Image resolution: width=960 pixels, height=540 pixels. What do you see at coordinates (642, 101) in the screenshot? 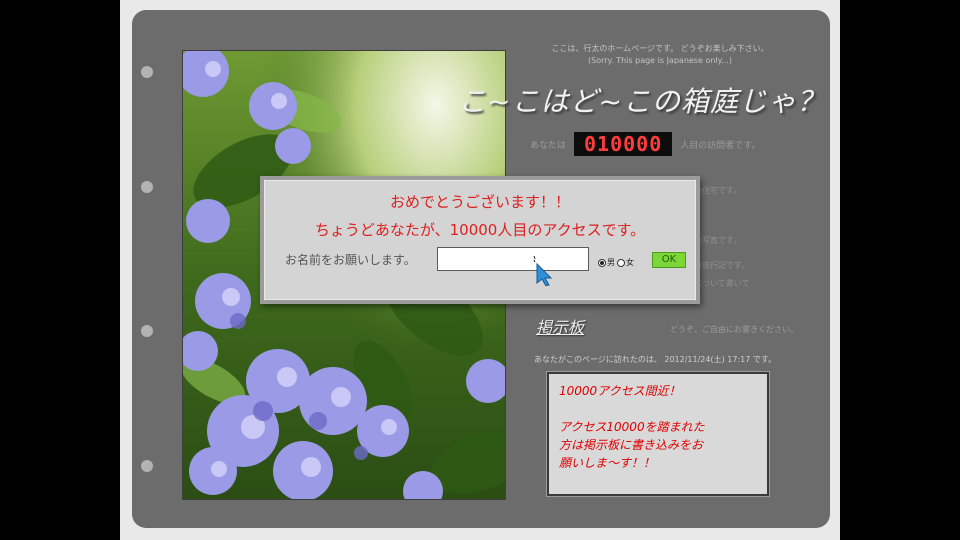
I see `site-title: こ~こはど~この箱庭じゃ？` at bounding box center [642, 101].